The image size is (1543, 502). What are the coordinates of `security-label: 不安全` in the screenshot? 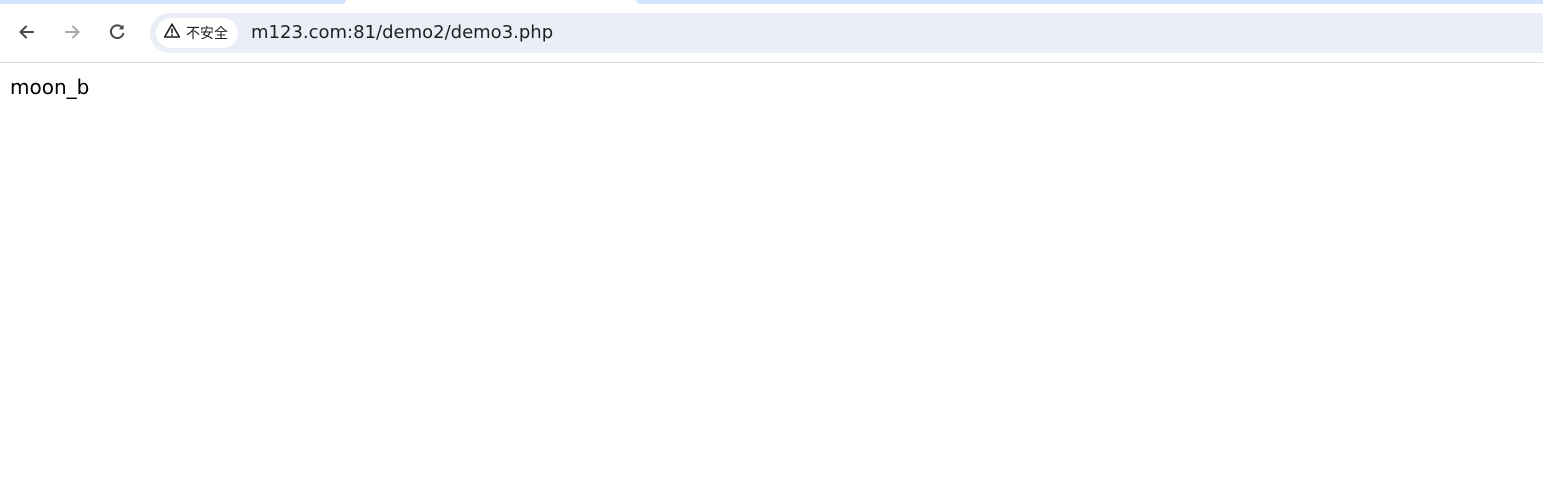 It's located at (207, 34).